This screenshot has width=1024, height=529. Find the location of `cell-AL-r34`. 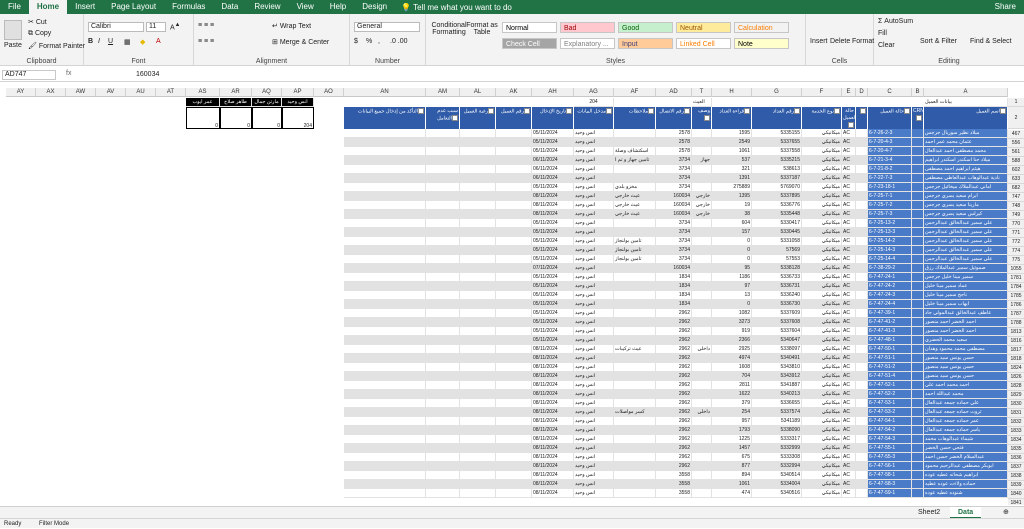

cell-AL-r34 is located at coordinates (478, 439).